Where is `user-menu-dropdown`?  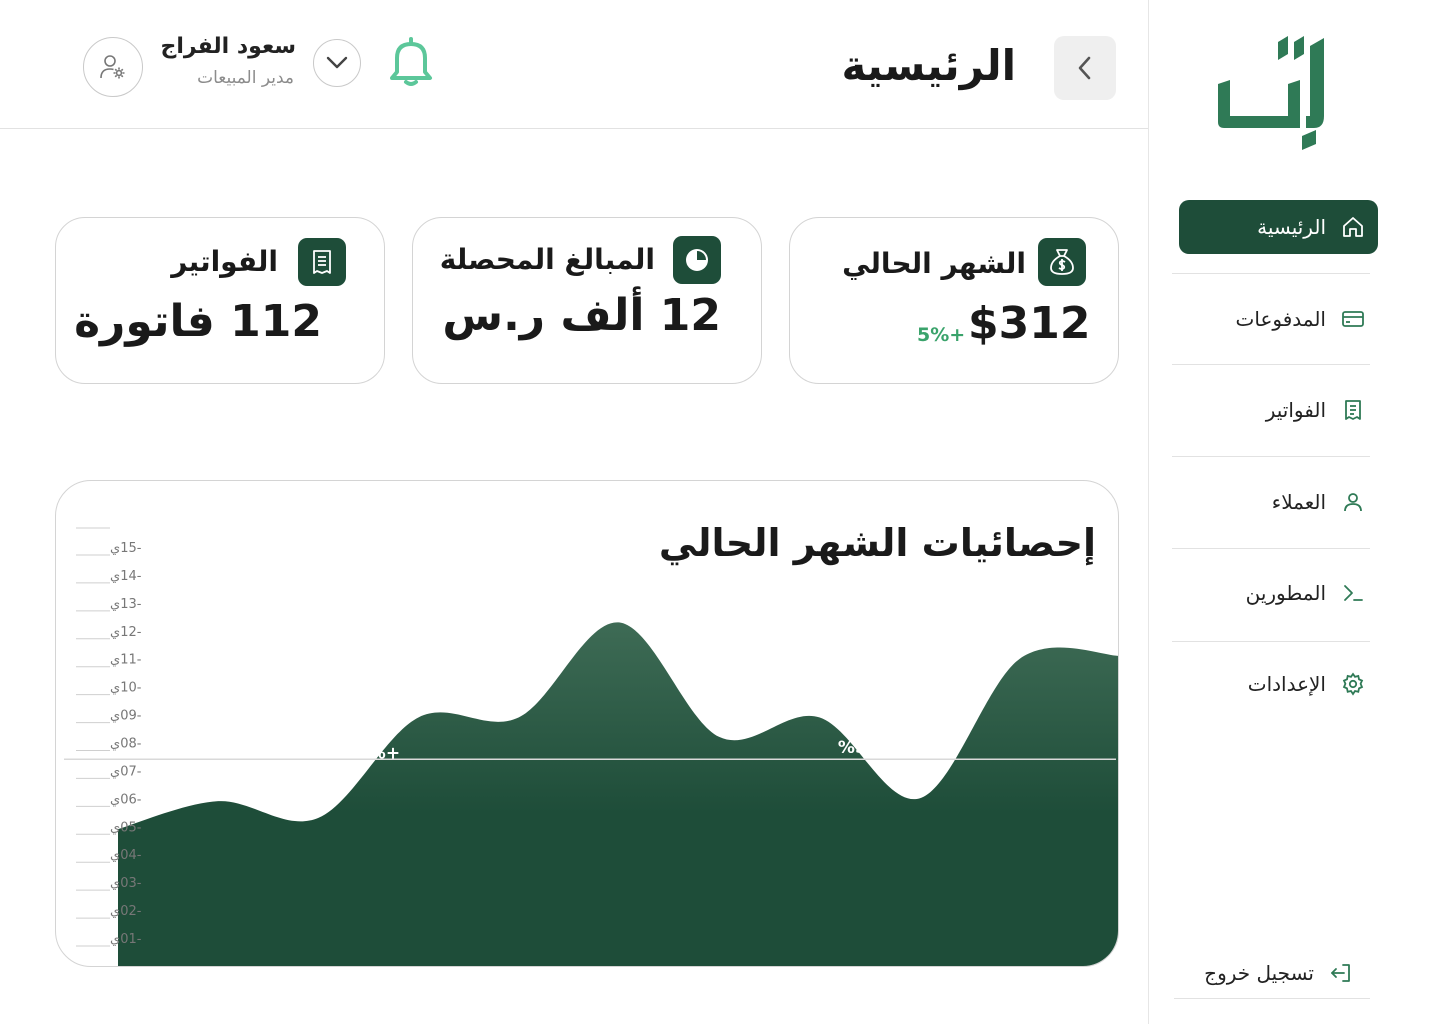 user-menu-dropdown is located at coordinates (337, 63).